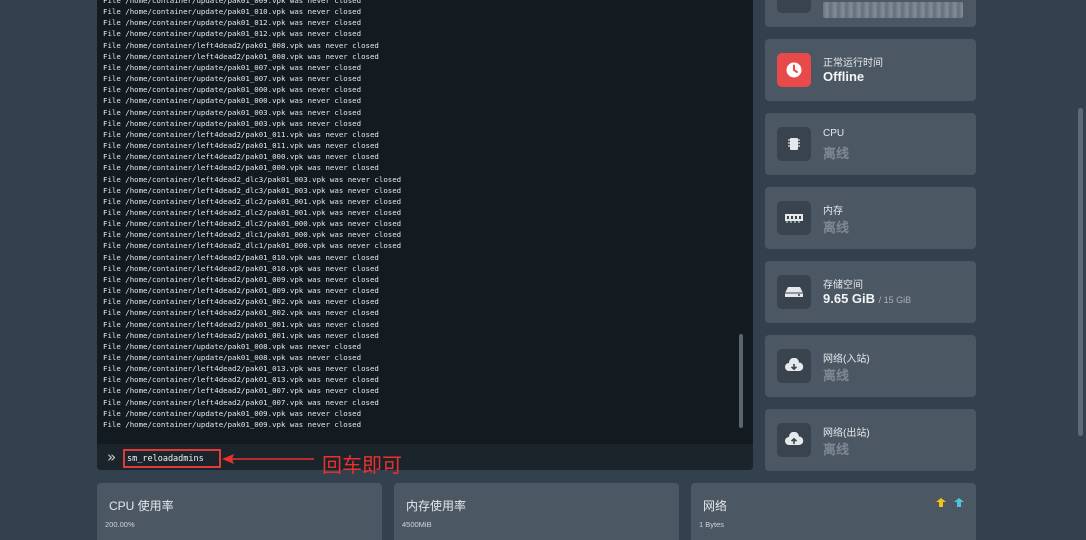 Image resolution: width=1086 pixels, height=540 pixels. What do you see at coordinates (794, 440) in the screenshot?
I see `cloud-upload-icon` at bounding box center [794, 440].